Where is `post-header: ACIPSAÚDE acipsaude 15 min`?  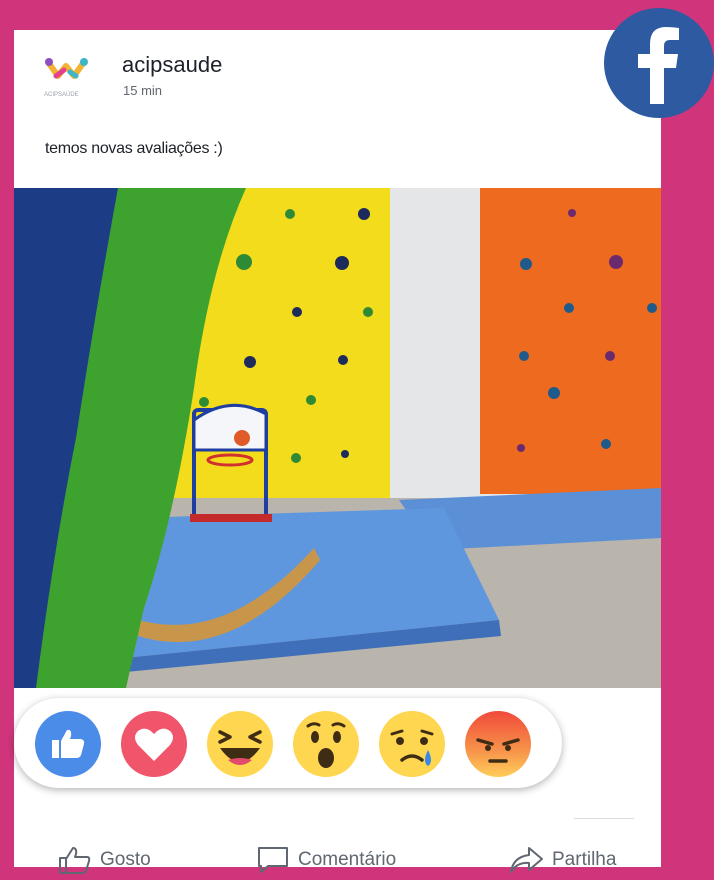
post-header: ACIPSAÚDE acipsaude 15 min is located at coordinates (337, 80).